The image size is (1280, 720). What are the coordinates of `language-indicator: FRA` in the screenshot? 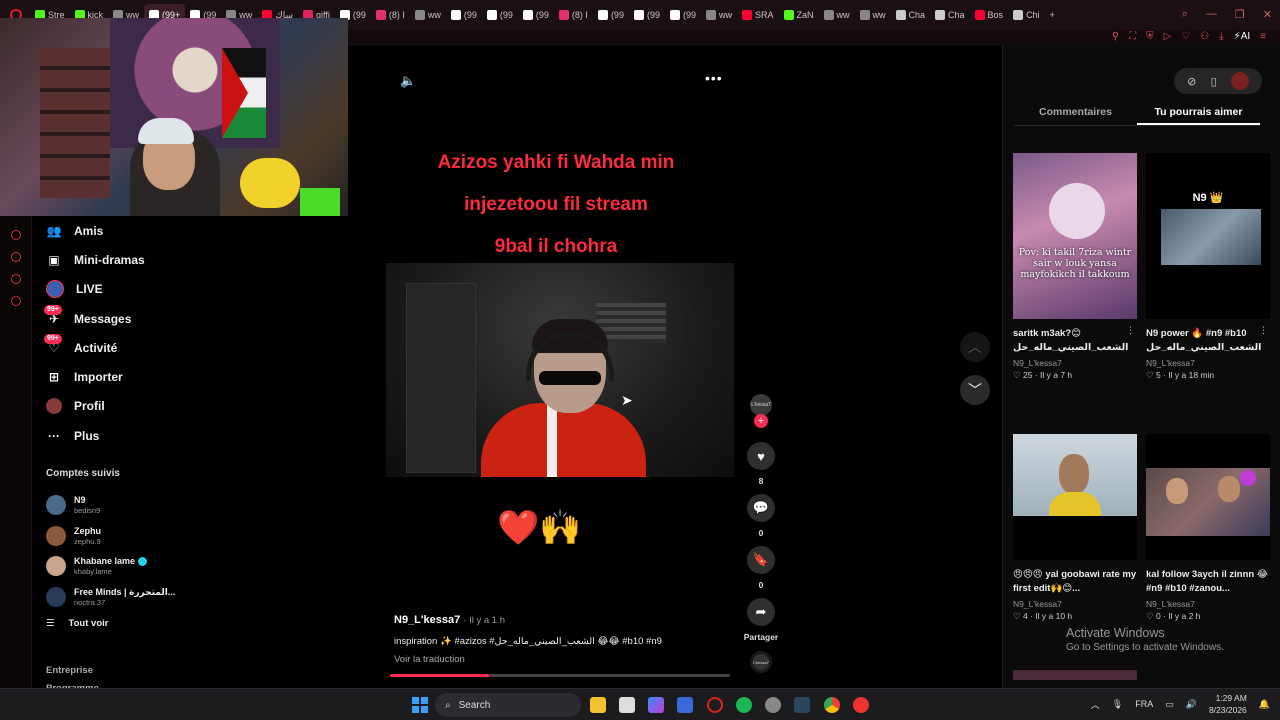 It's located at (1144, 704).